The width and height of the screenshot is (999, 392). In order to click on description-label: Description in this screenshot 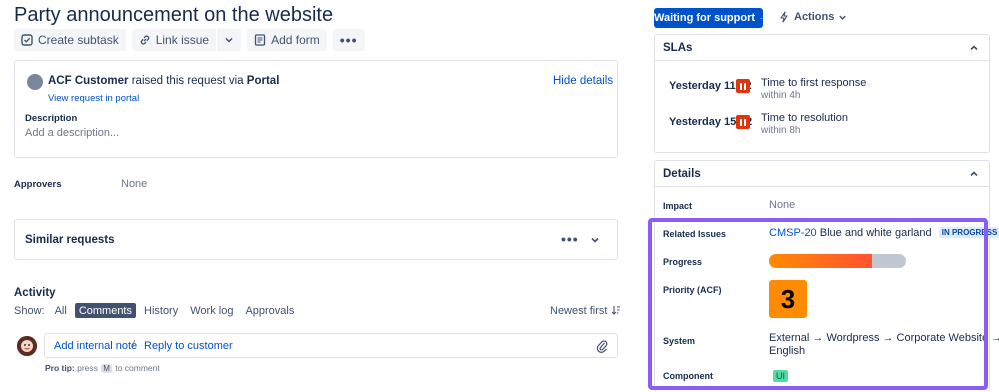, I will do `click(51, 118)`.